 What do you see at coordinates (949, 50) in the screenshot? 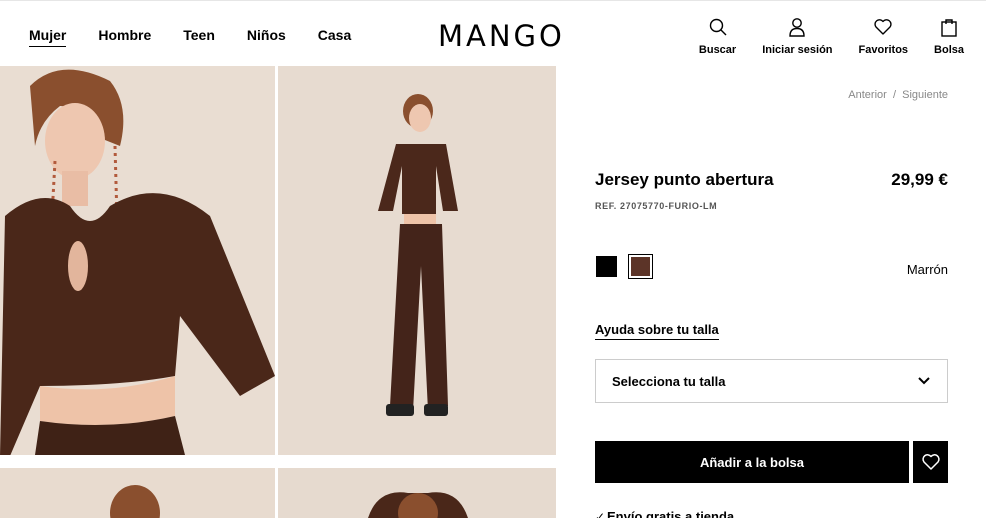
I see `bag-label: Bolsa` at bounding box center [949, 50].